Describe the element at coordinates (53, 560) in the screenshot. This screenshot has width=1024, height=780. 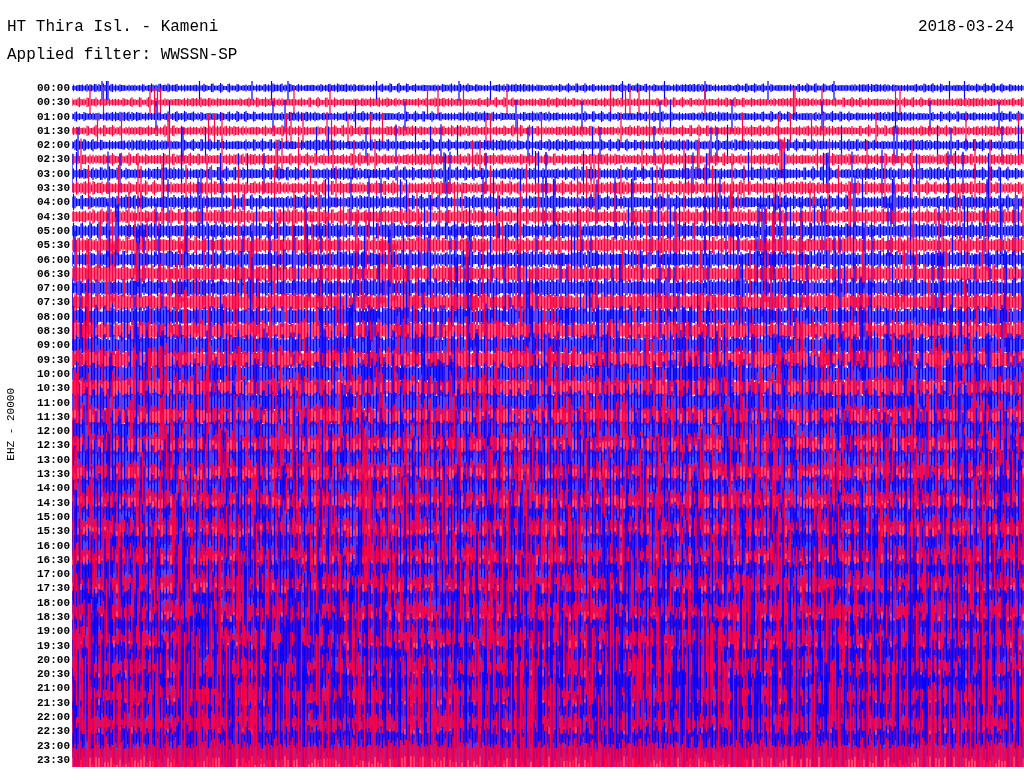
I see `time-label: 16:30` at that location.